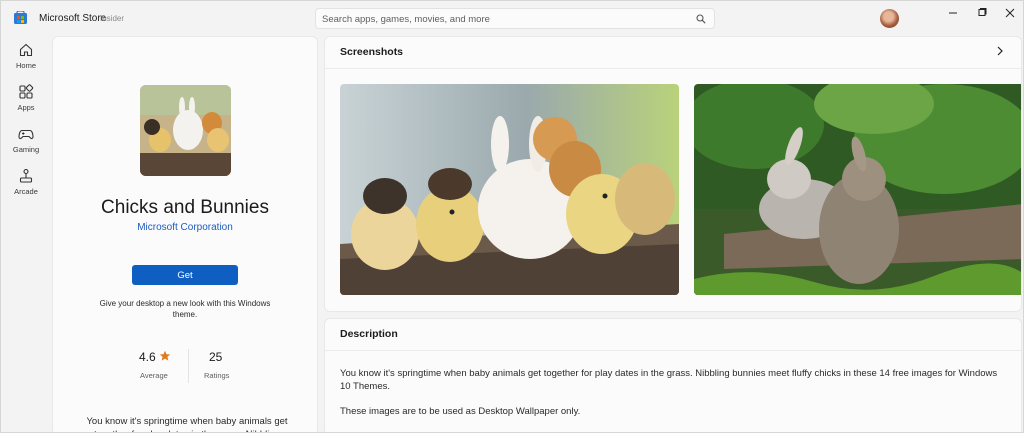 The height and width of the screenshot is (433, 1024). What do you see at coordinates (889, 18) in the screenshot?
I see `avatar` at bounding box center [889, 18].